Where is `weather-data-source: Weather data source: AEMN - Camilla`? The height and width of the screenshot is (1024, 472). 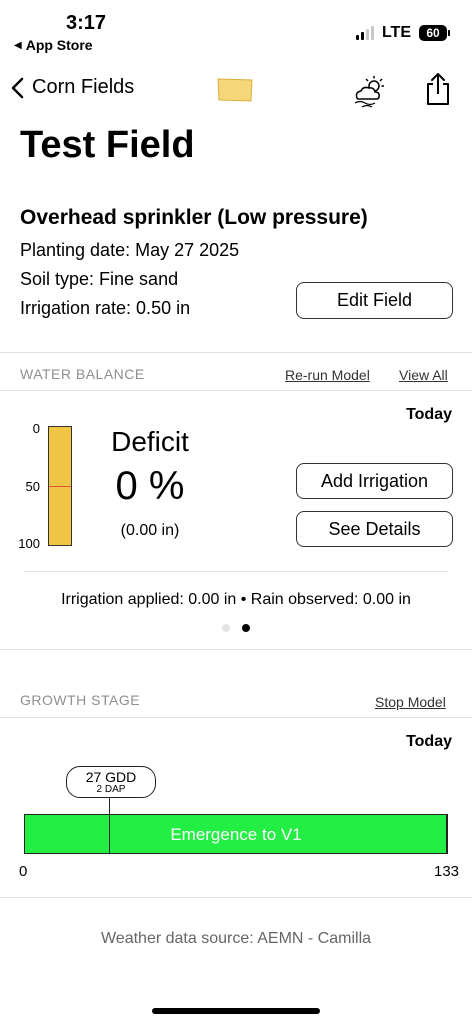
weather-data-source: Weather data source: AEMN - Camilla is located at coordinates (236, 938).